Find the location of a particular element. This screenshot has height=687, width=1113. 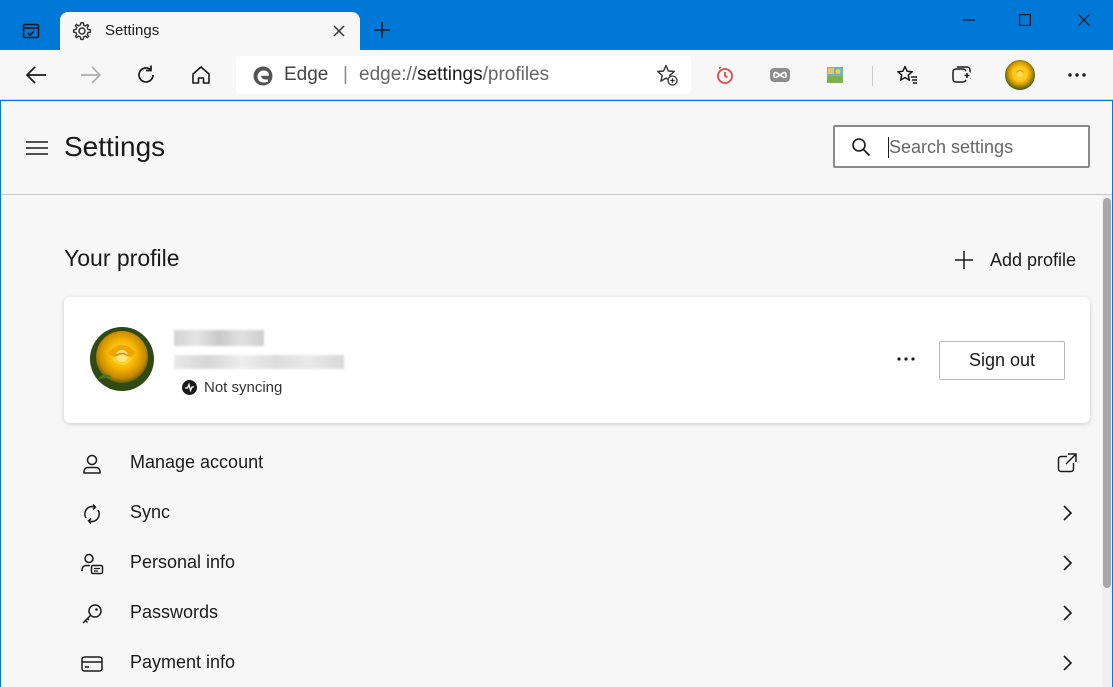

url-path: /profiles is located at coordinates (516, 74).